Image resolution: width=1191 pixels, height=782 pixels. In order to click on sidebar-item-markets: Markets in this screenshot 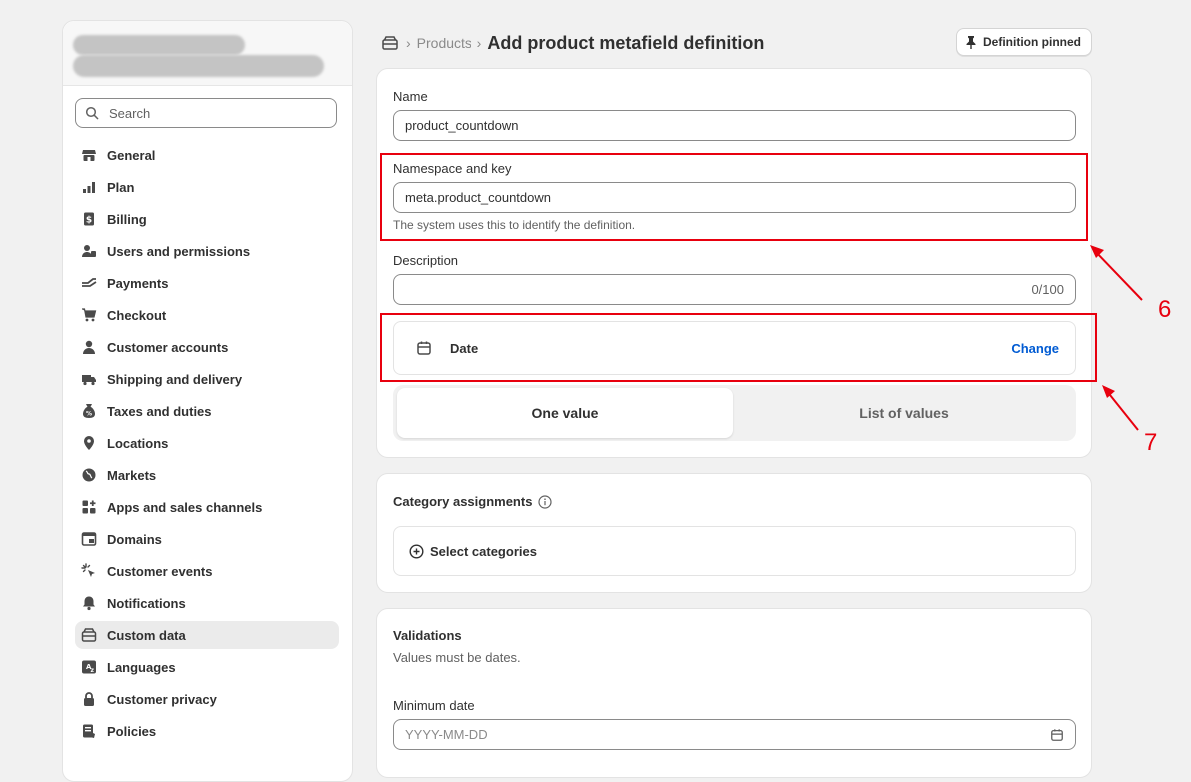, I will do `click(207, 475)`.